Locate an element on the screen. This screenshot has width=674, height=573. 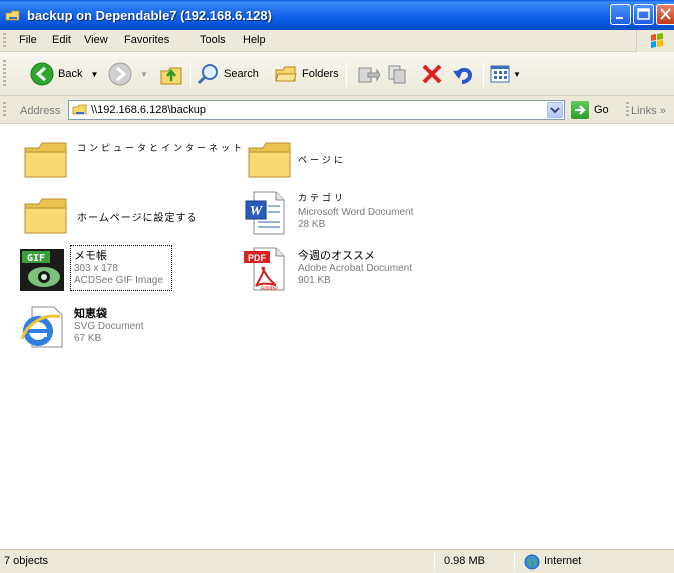
delete-button is located at coordinates (432, 74).